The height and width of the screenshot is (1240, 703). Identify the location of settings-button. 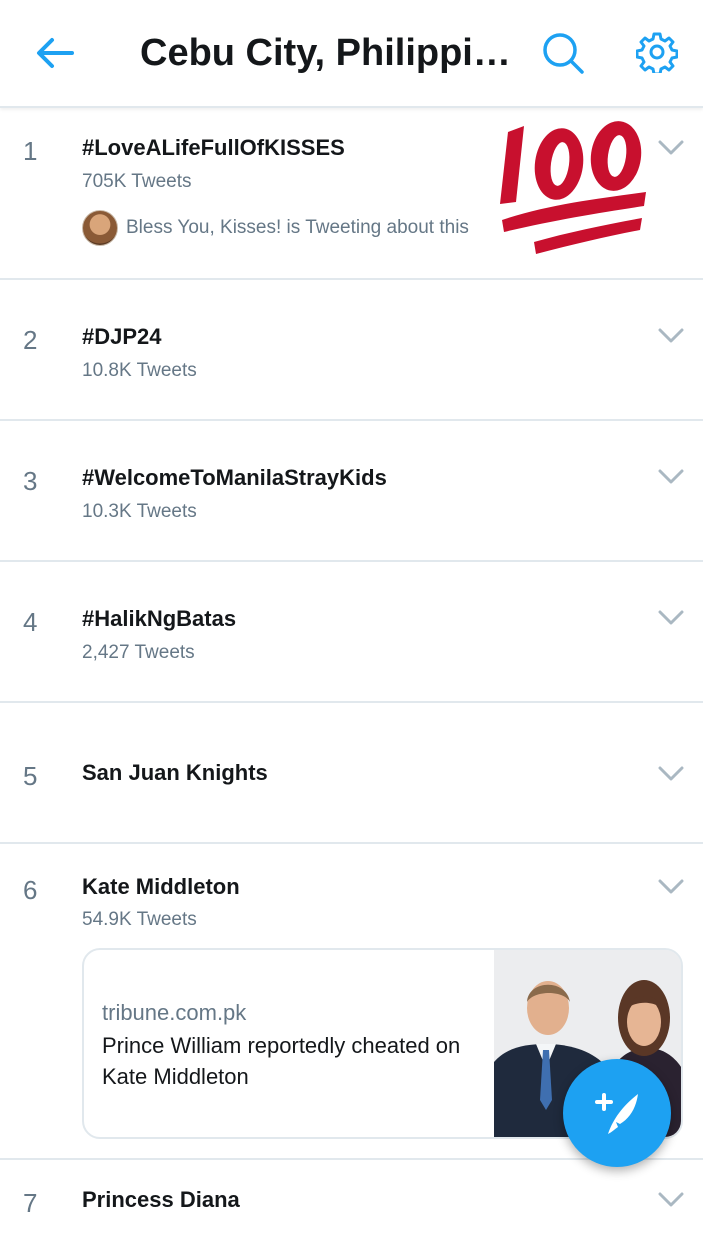
(657, 52).